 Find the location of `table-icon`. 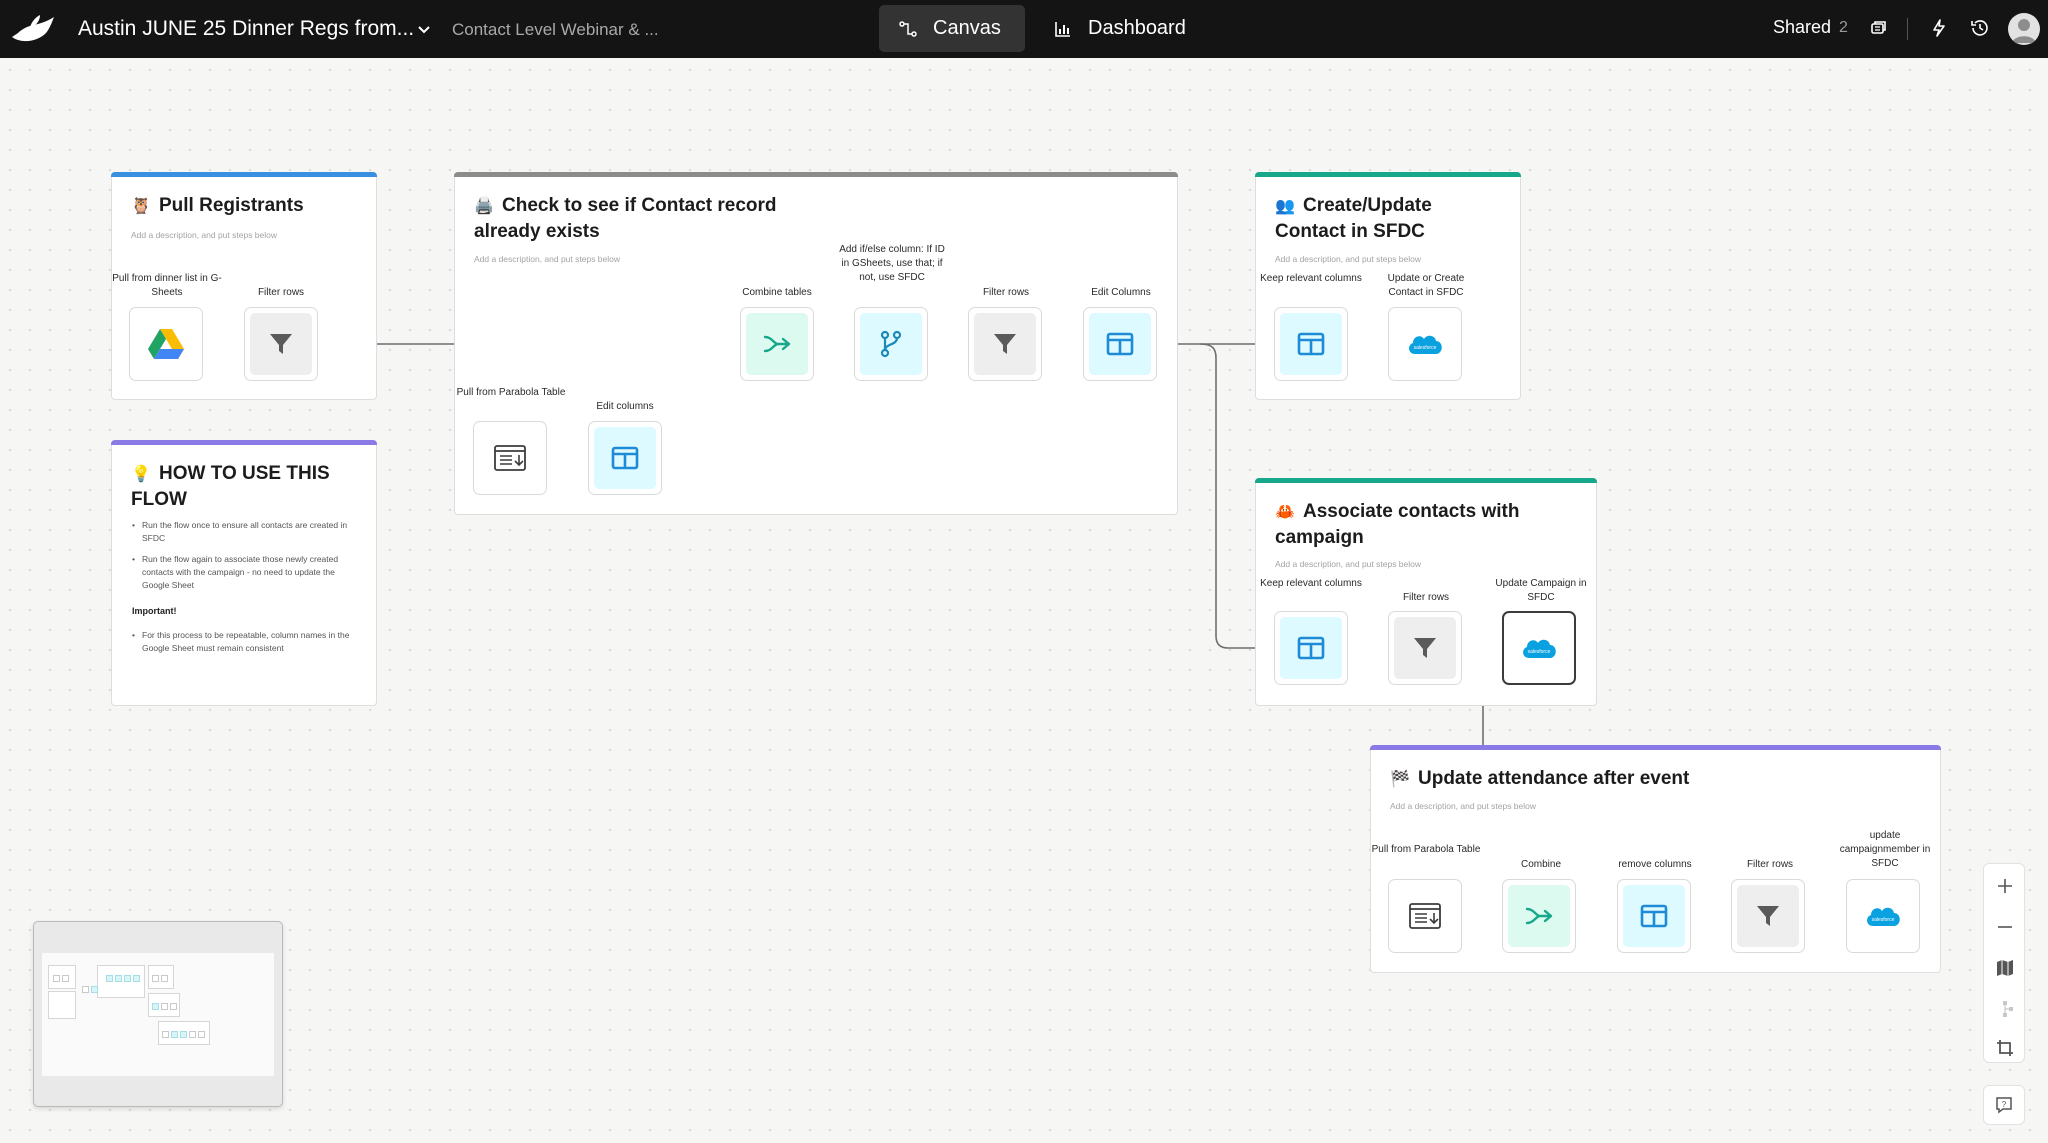

table-icon is located at coordinates (510, 458).